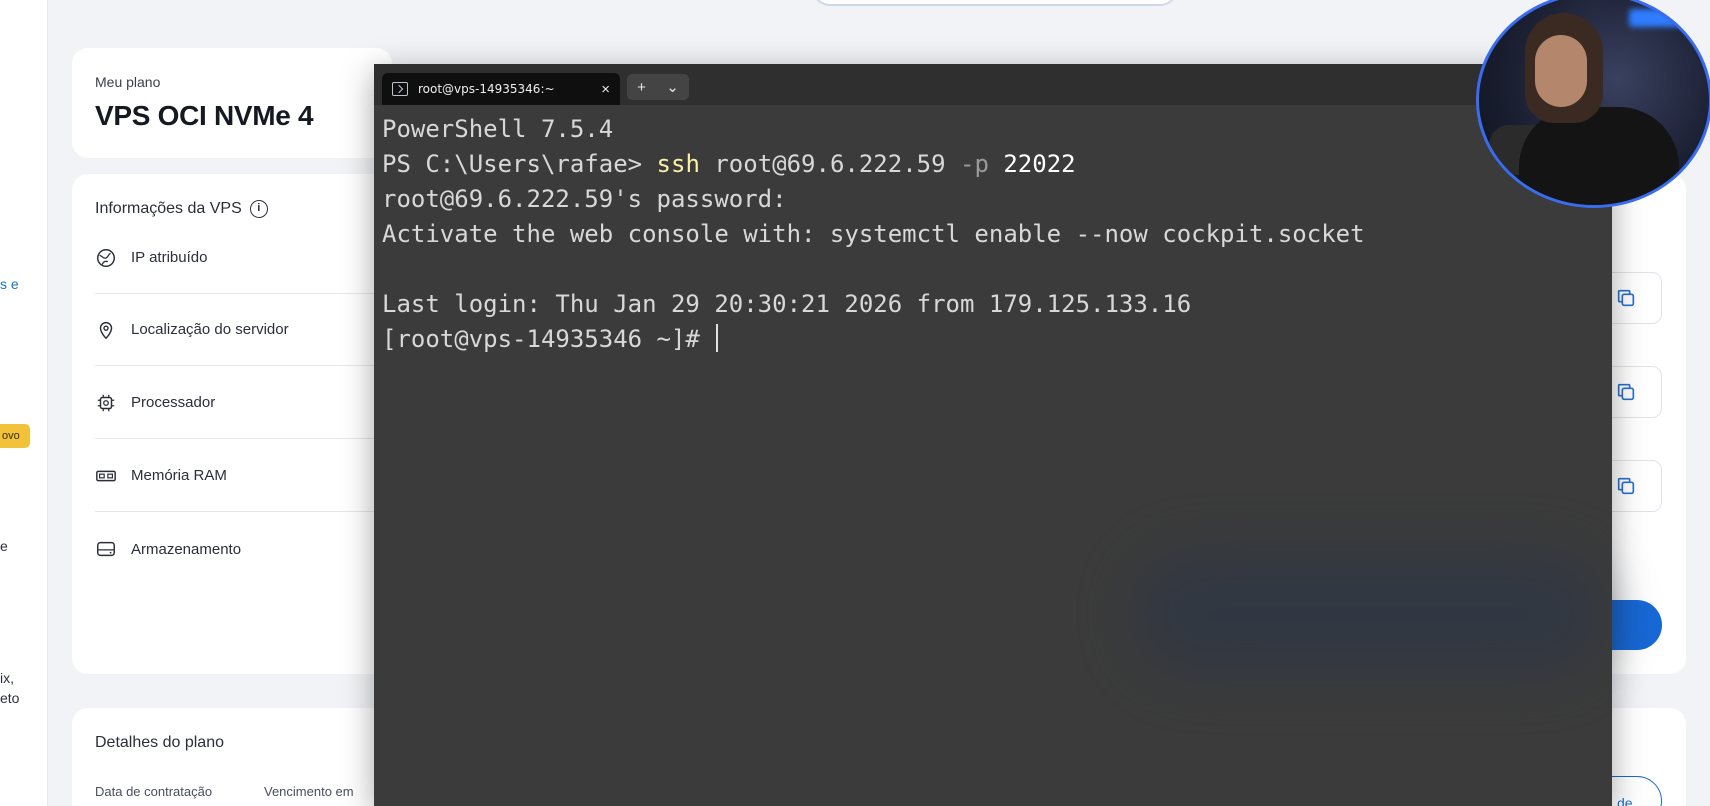  What do you see at coordinates (243, 403) in the screenshot?
I see `info-row-processor: Processador` at bounding box center [243, 403].